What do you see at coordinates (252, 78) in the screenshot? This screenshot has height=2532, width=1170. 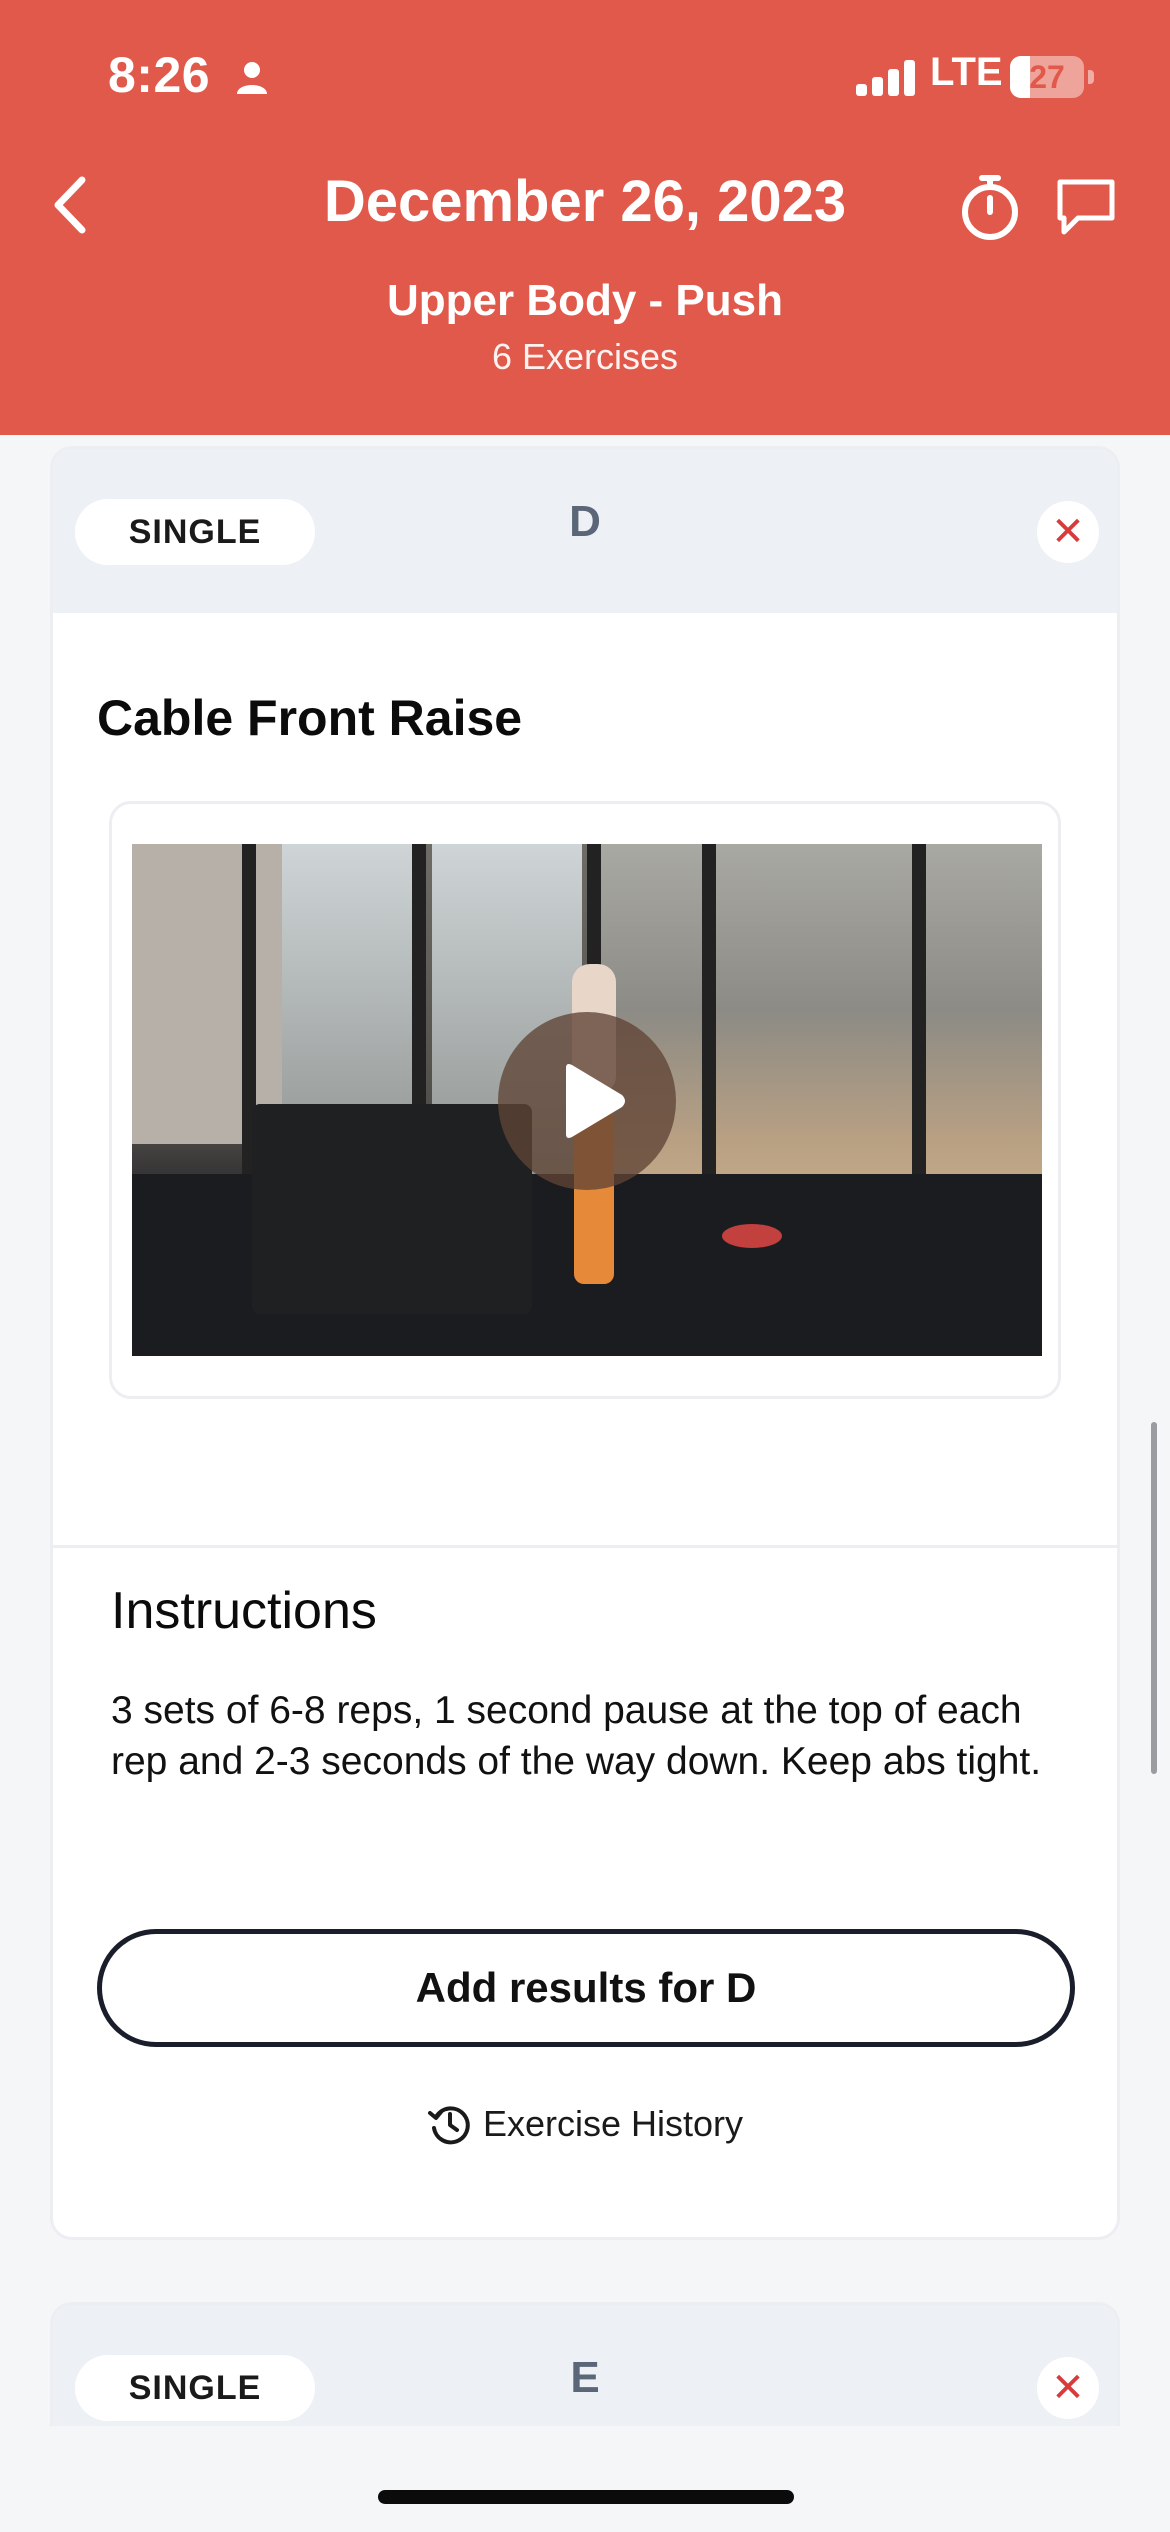 I see `person-icon` at bounding box center [252, 78].